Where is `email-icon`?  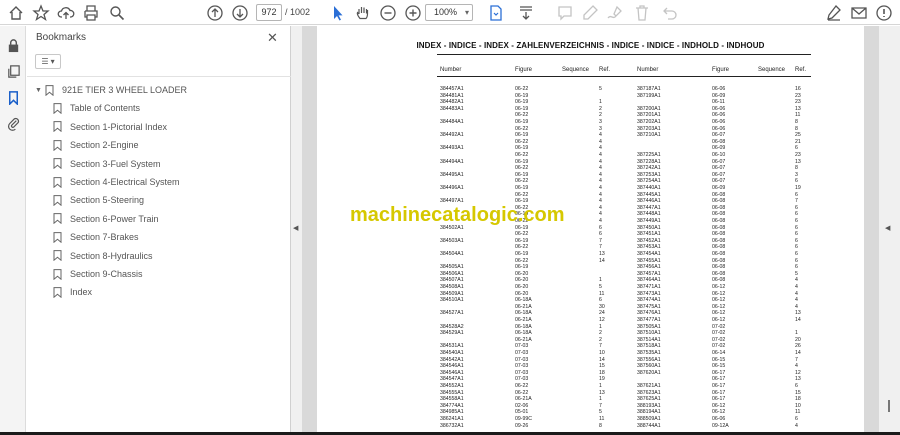
email-icon is located at coordinates (859, 13).